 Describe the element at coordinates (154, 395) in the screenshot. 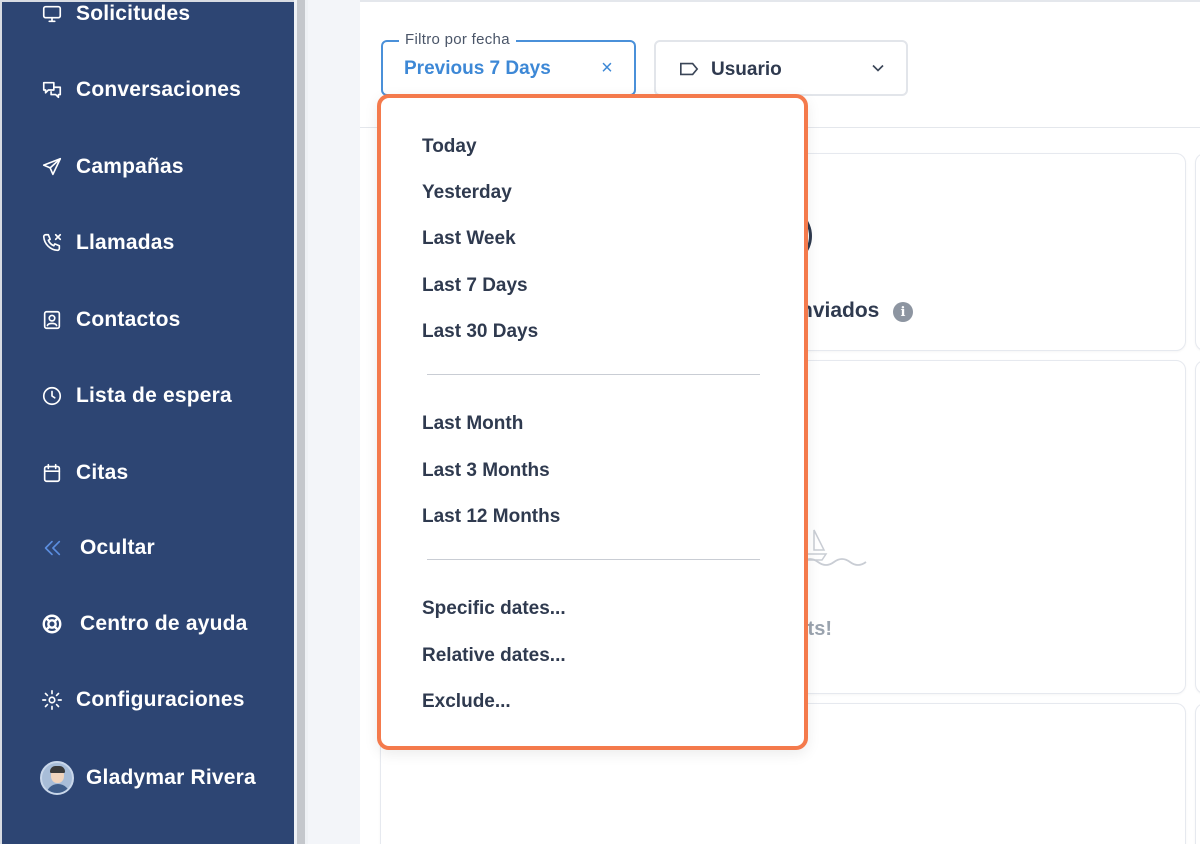

I see `sidebar-item-label: Lista de espera` at that location.